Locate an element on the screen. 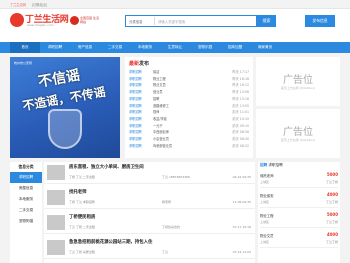  search-button: 搜索 is located at coordinates (266, 21).